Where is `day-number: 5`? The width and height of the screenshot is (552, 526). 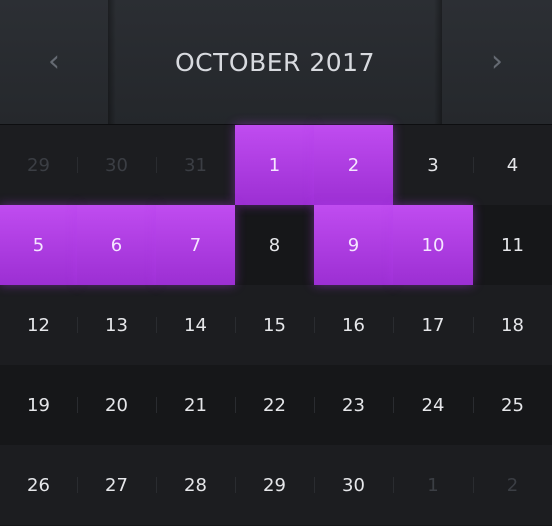
day-number: 5 is located at coordinates (38, 245).